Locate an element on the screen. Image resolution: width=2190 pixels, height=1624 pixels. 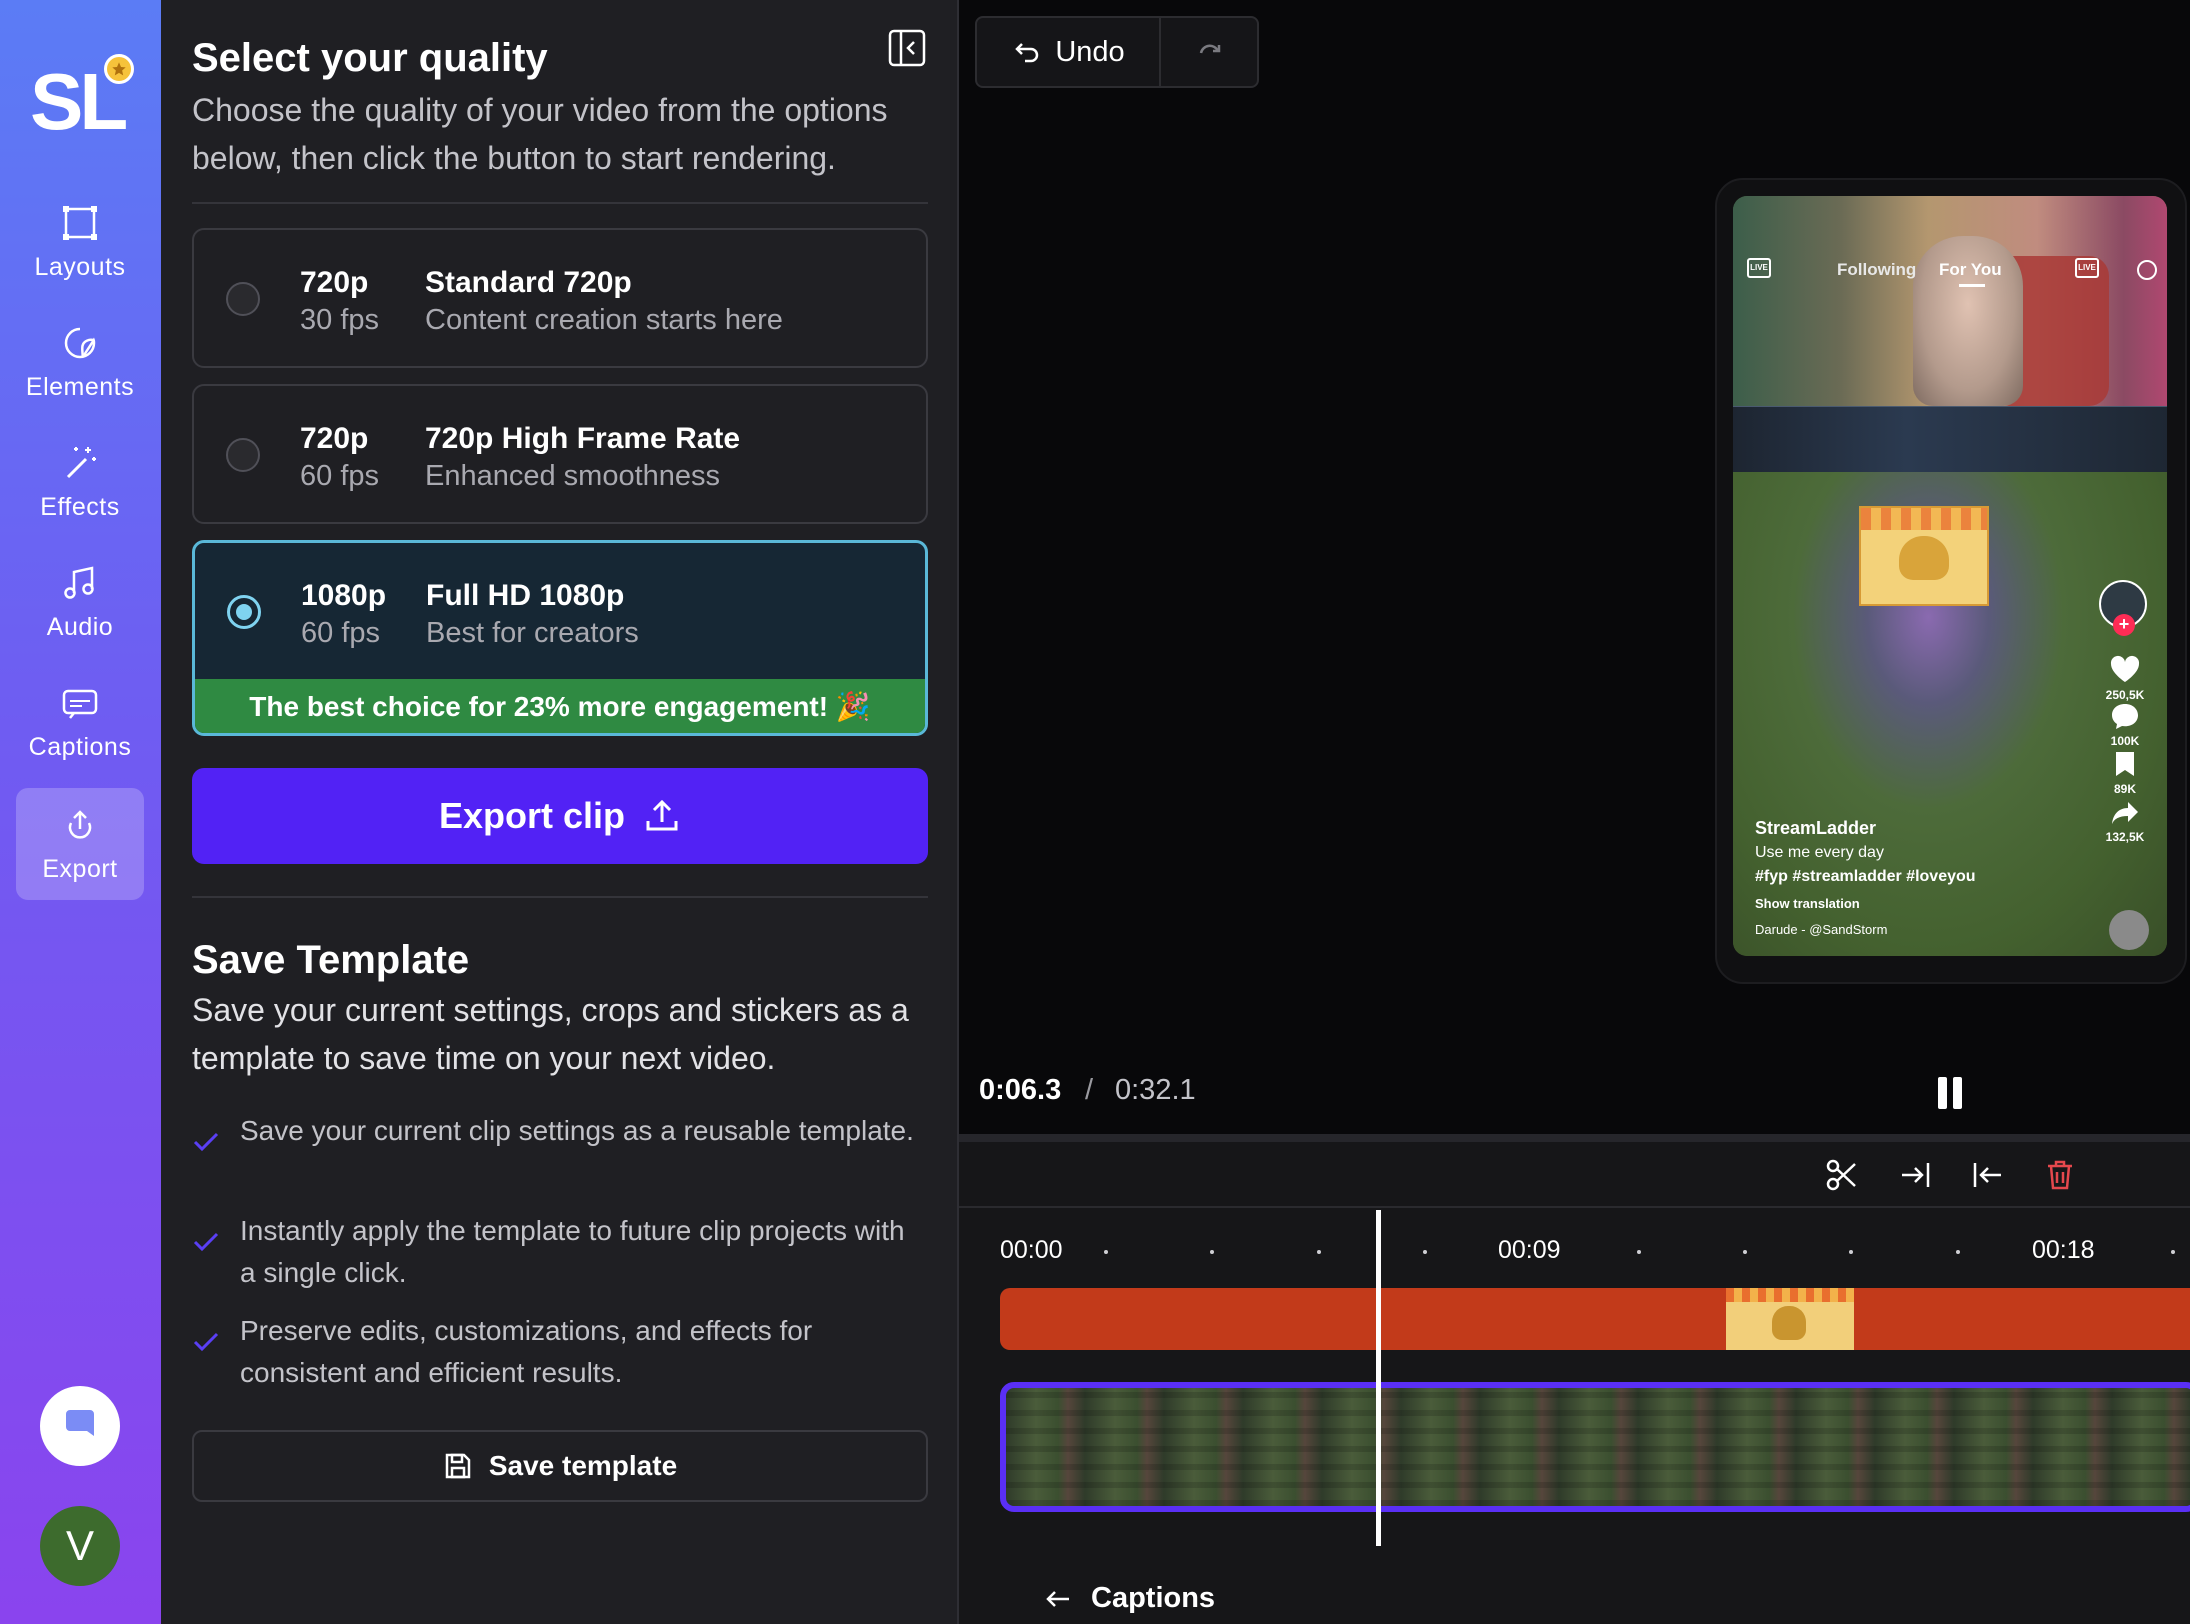
share-count: 132,5K is located at coordinates (2125, 837).